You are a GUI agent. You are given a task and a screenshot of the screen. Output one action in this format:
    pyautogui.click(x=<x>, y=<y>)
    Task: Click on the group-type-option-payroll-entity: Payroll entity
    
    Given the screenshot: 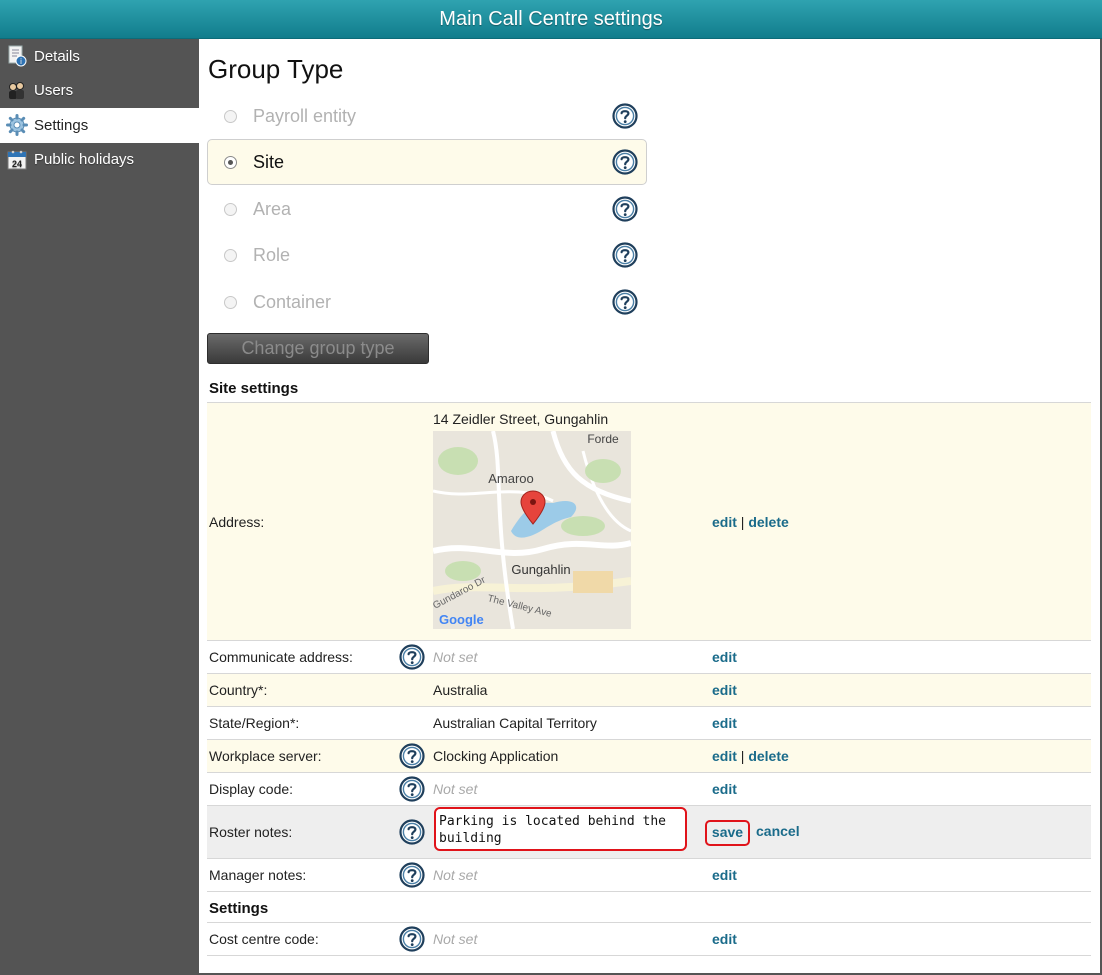 What is the action you would take?
    pyautogui.click(x=427, y=116)
    